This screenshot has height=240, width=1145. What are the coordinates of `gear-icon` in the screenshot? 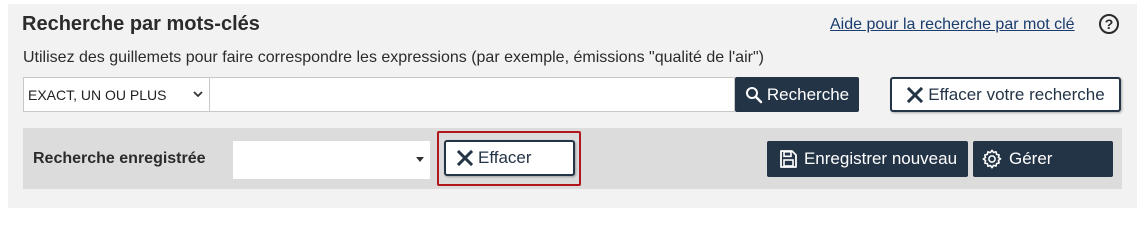 It's located at (992, 159).